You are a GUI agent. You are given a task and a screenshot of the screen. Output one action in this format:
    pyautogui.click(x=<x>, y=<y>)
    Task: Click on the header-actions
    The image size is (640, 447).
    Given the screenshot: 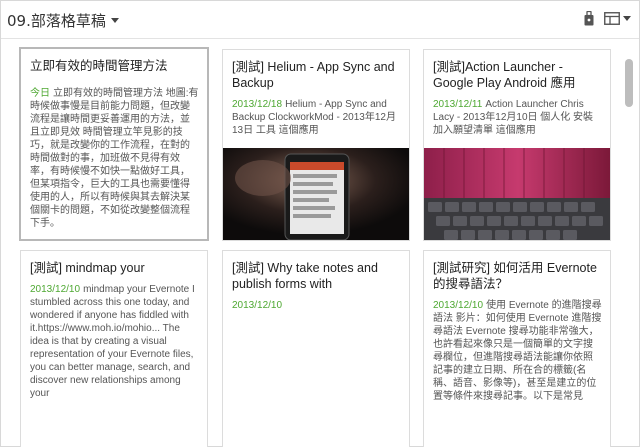 What is the action you would take?
    pyautogui.click(x=607, y=18)
    